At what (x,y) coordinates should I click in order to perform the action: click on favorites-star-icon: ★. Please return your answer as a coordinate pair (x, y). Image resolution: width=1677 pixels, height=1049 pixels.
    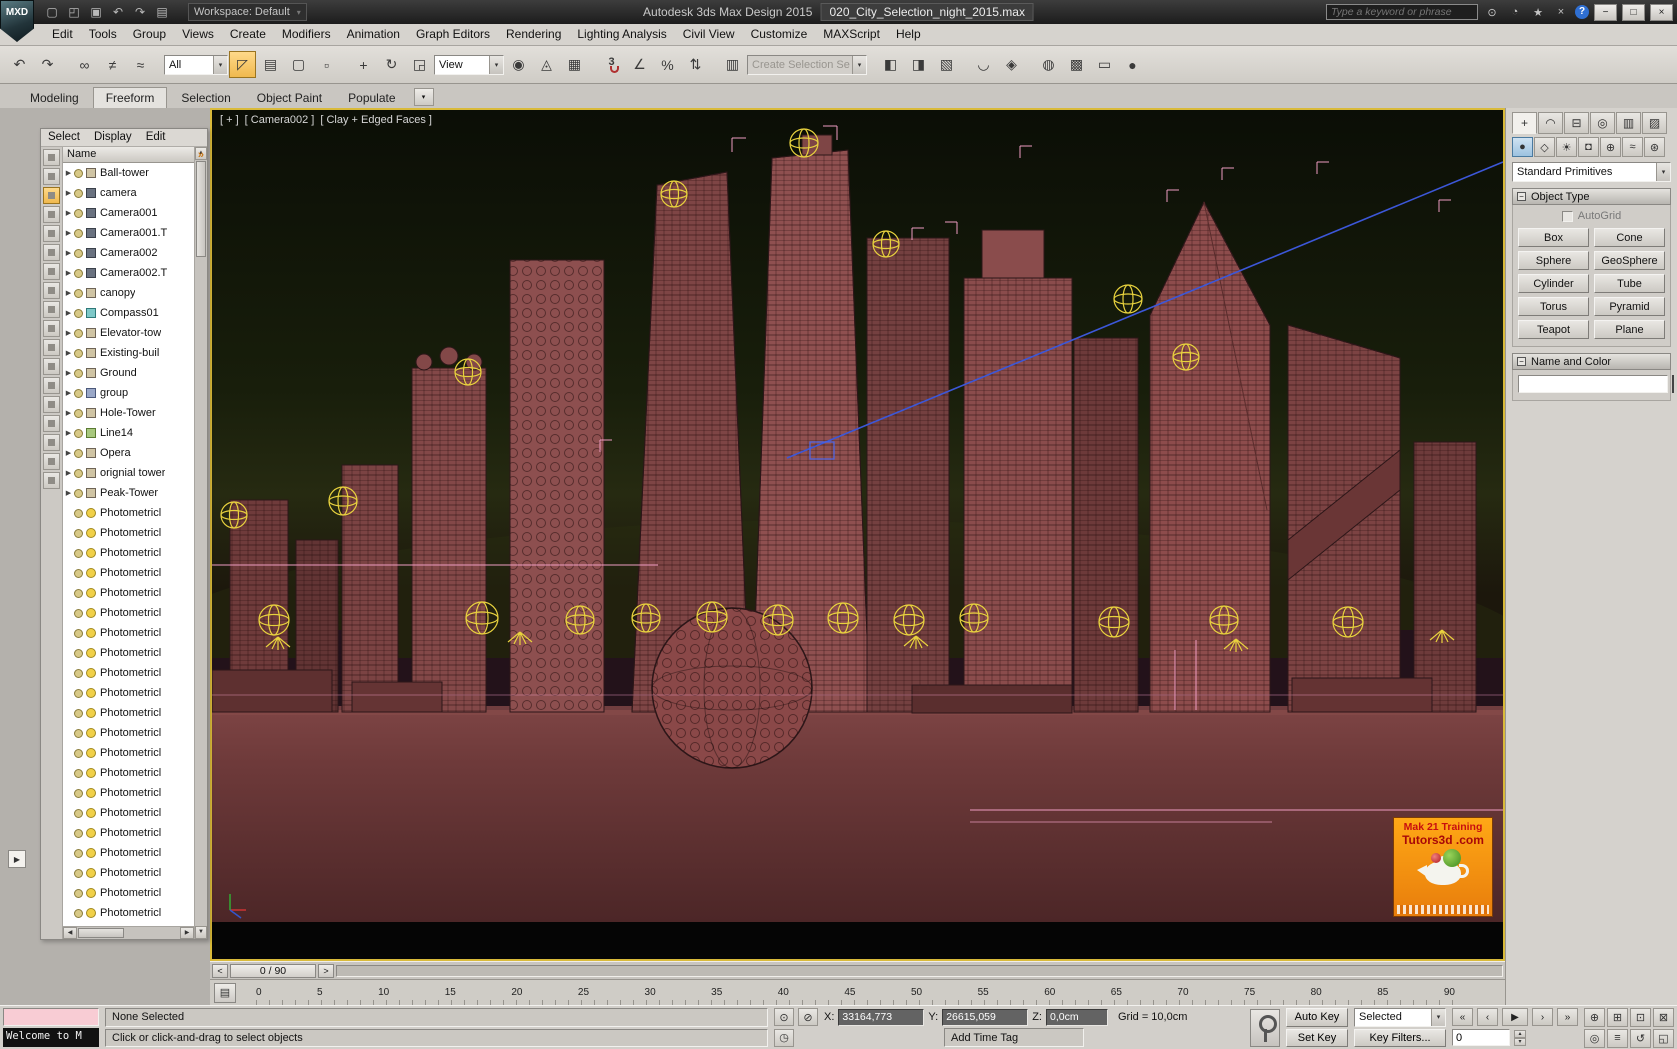
    Looking at the image, I should click on (1538, 12).